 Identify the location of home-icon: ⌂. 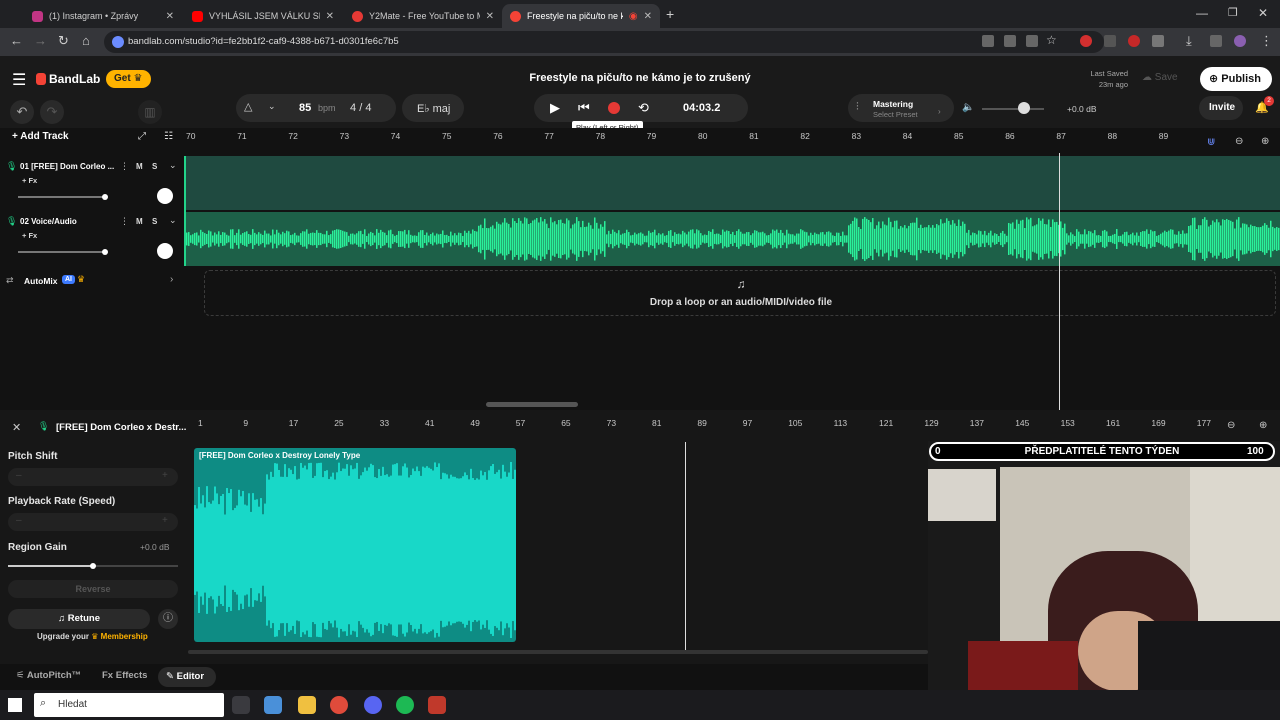
(86, 40).